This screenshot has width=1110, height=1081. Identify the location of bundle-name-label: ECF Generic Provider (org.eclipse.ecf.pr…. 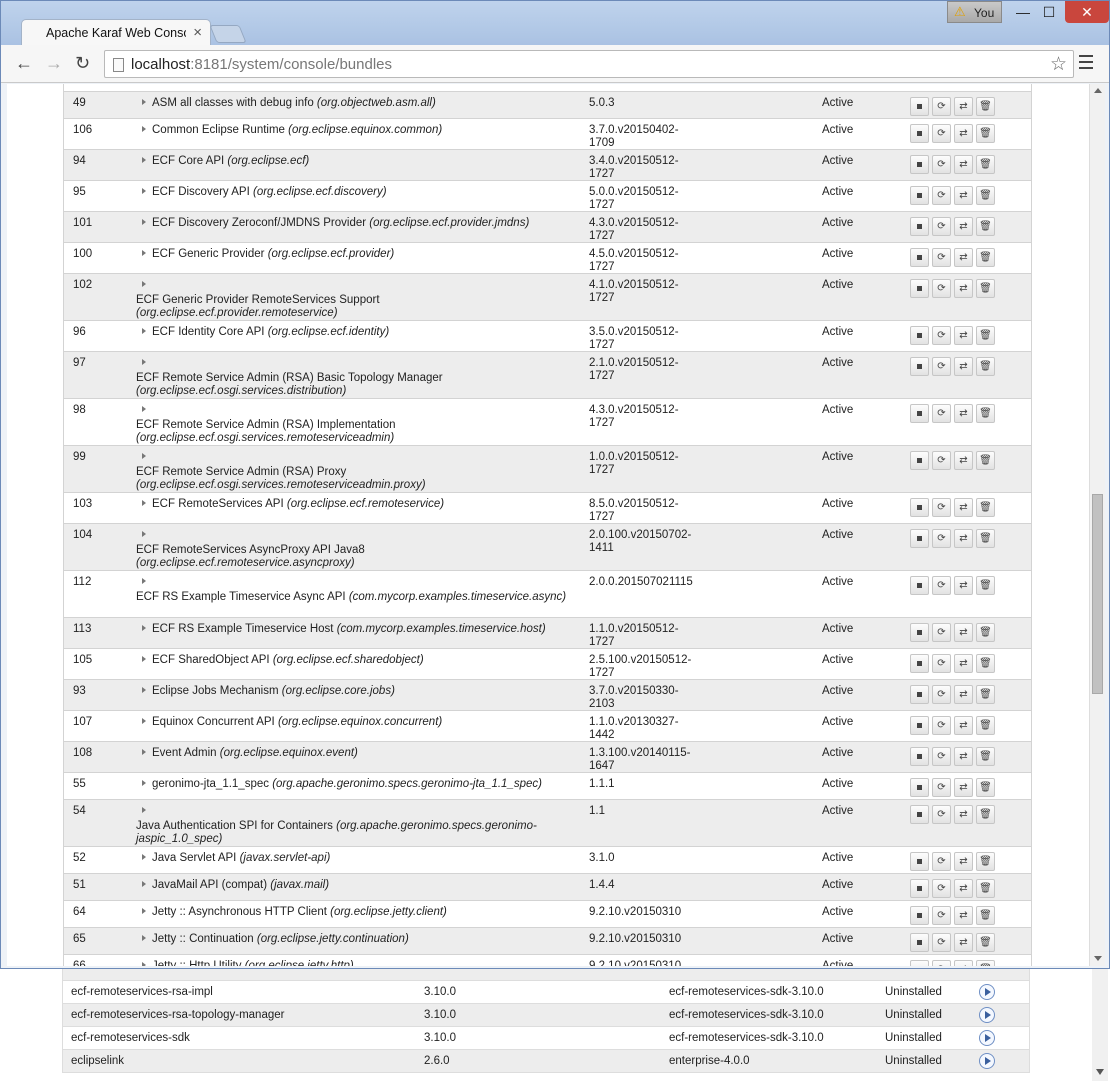
(273, 254).